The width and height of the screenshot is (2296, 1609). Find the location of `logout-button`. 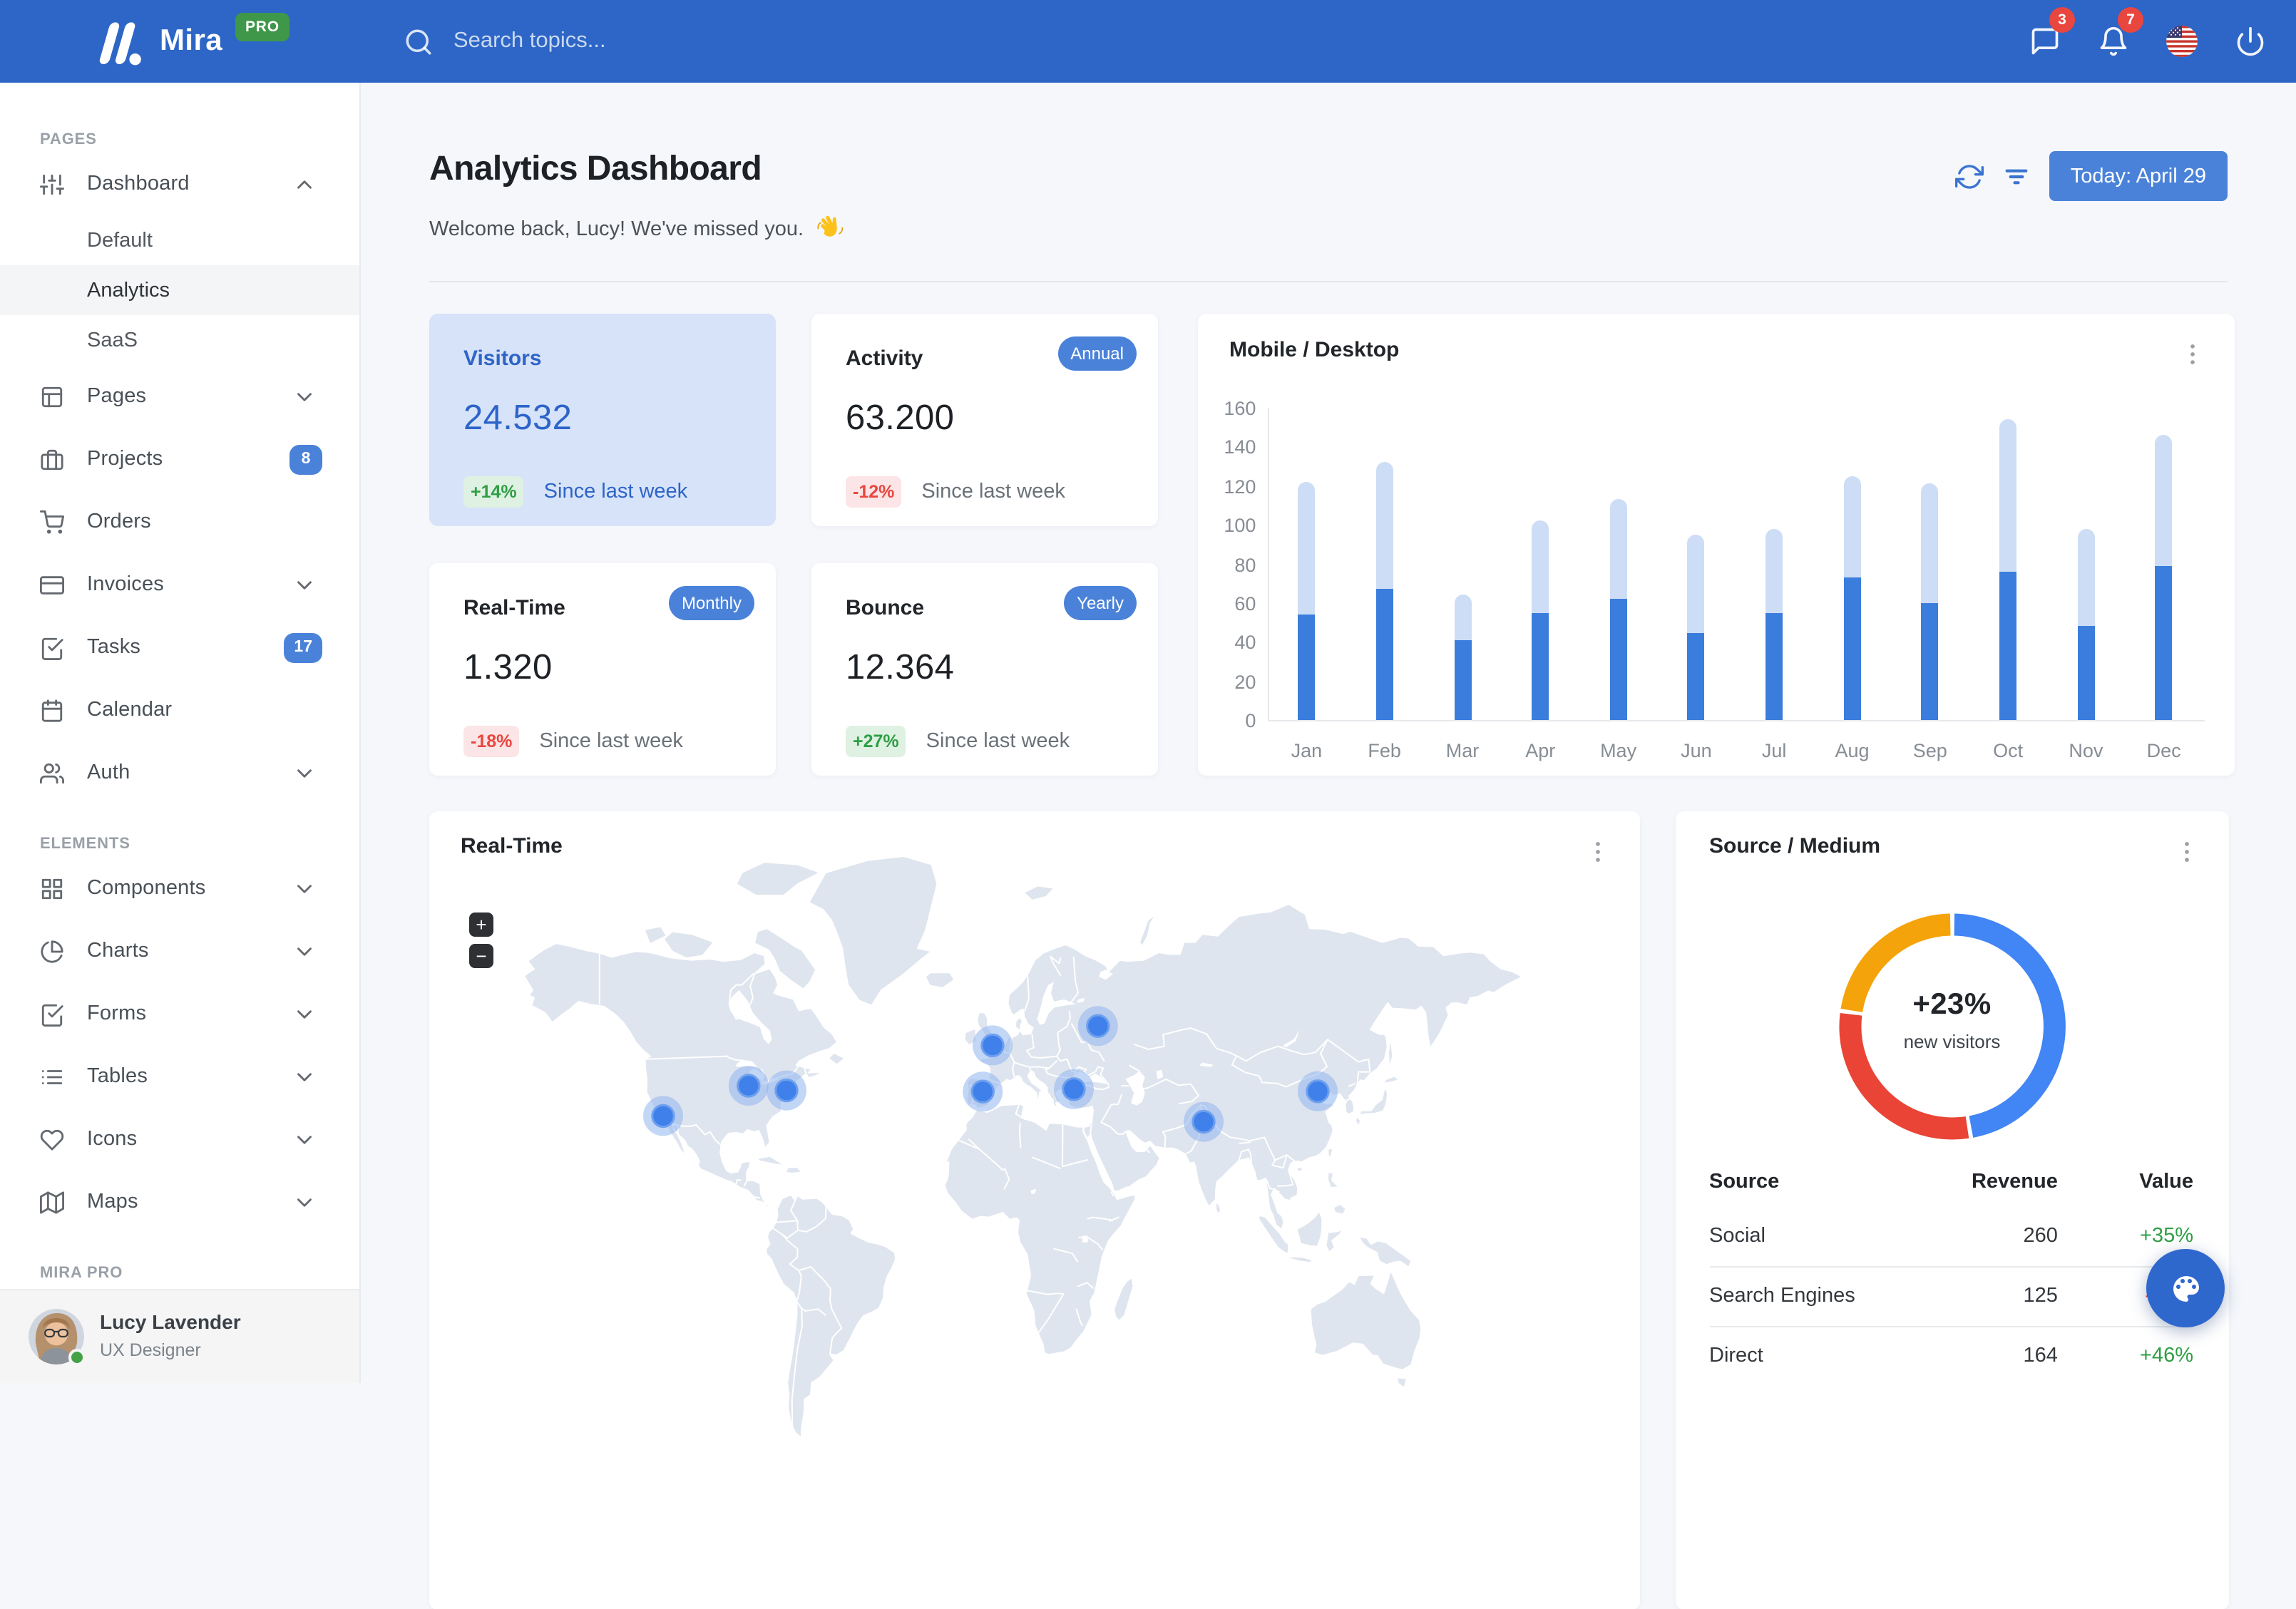

logout-button is located at coordinates (2250, 41).